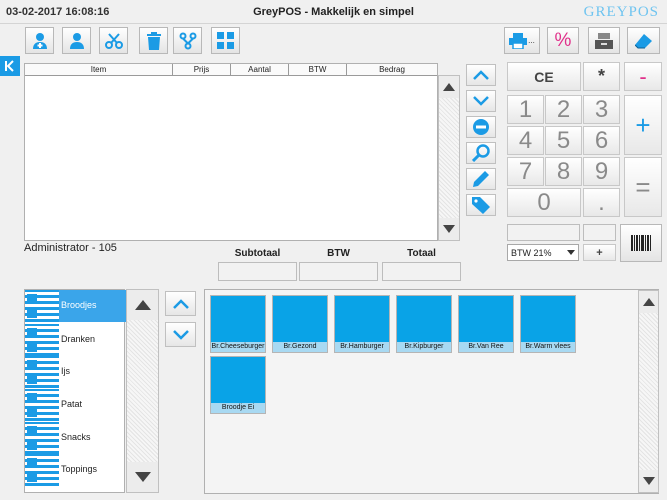  Describe the element at coordinates (238, 408) in the screenshot. I see `product-label: Broodje Ei` at that location.